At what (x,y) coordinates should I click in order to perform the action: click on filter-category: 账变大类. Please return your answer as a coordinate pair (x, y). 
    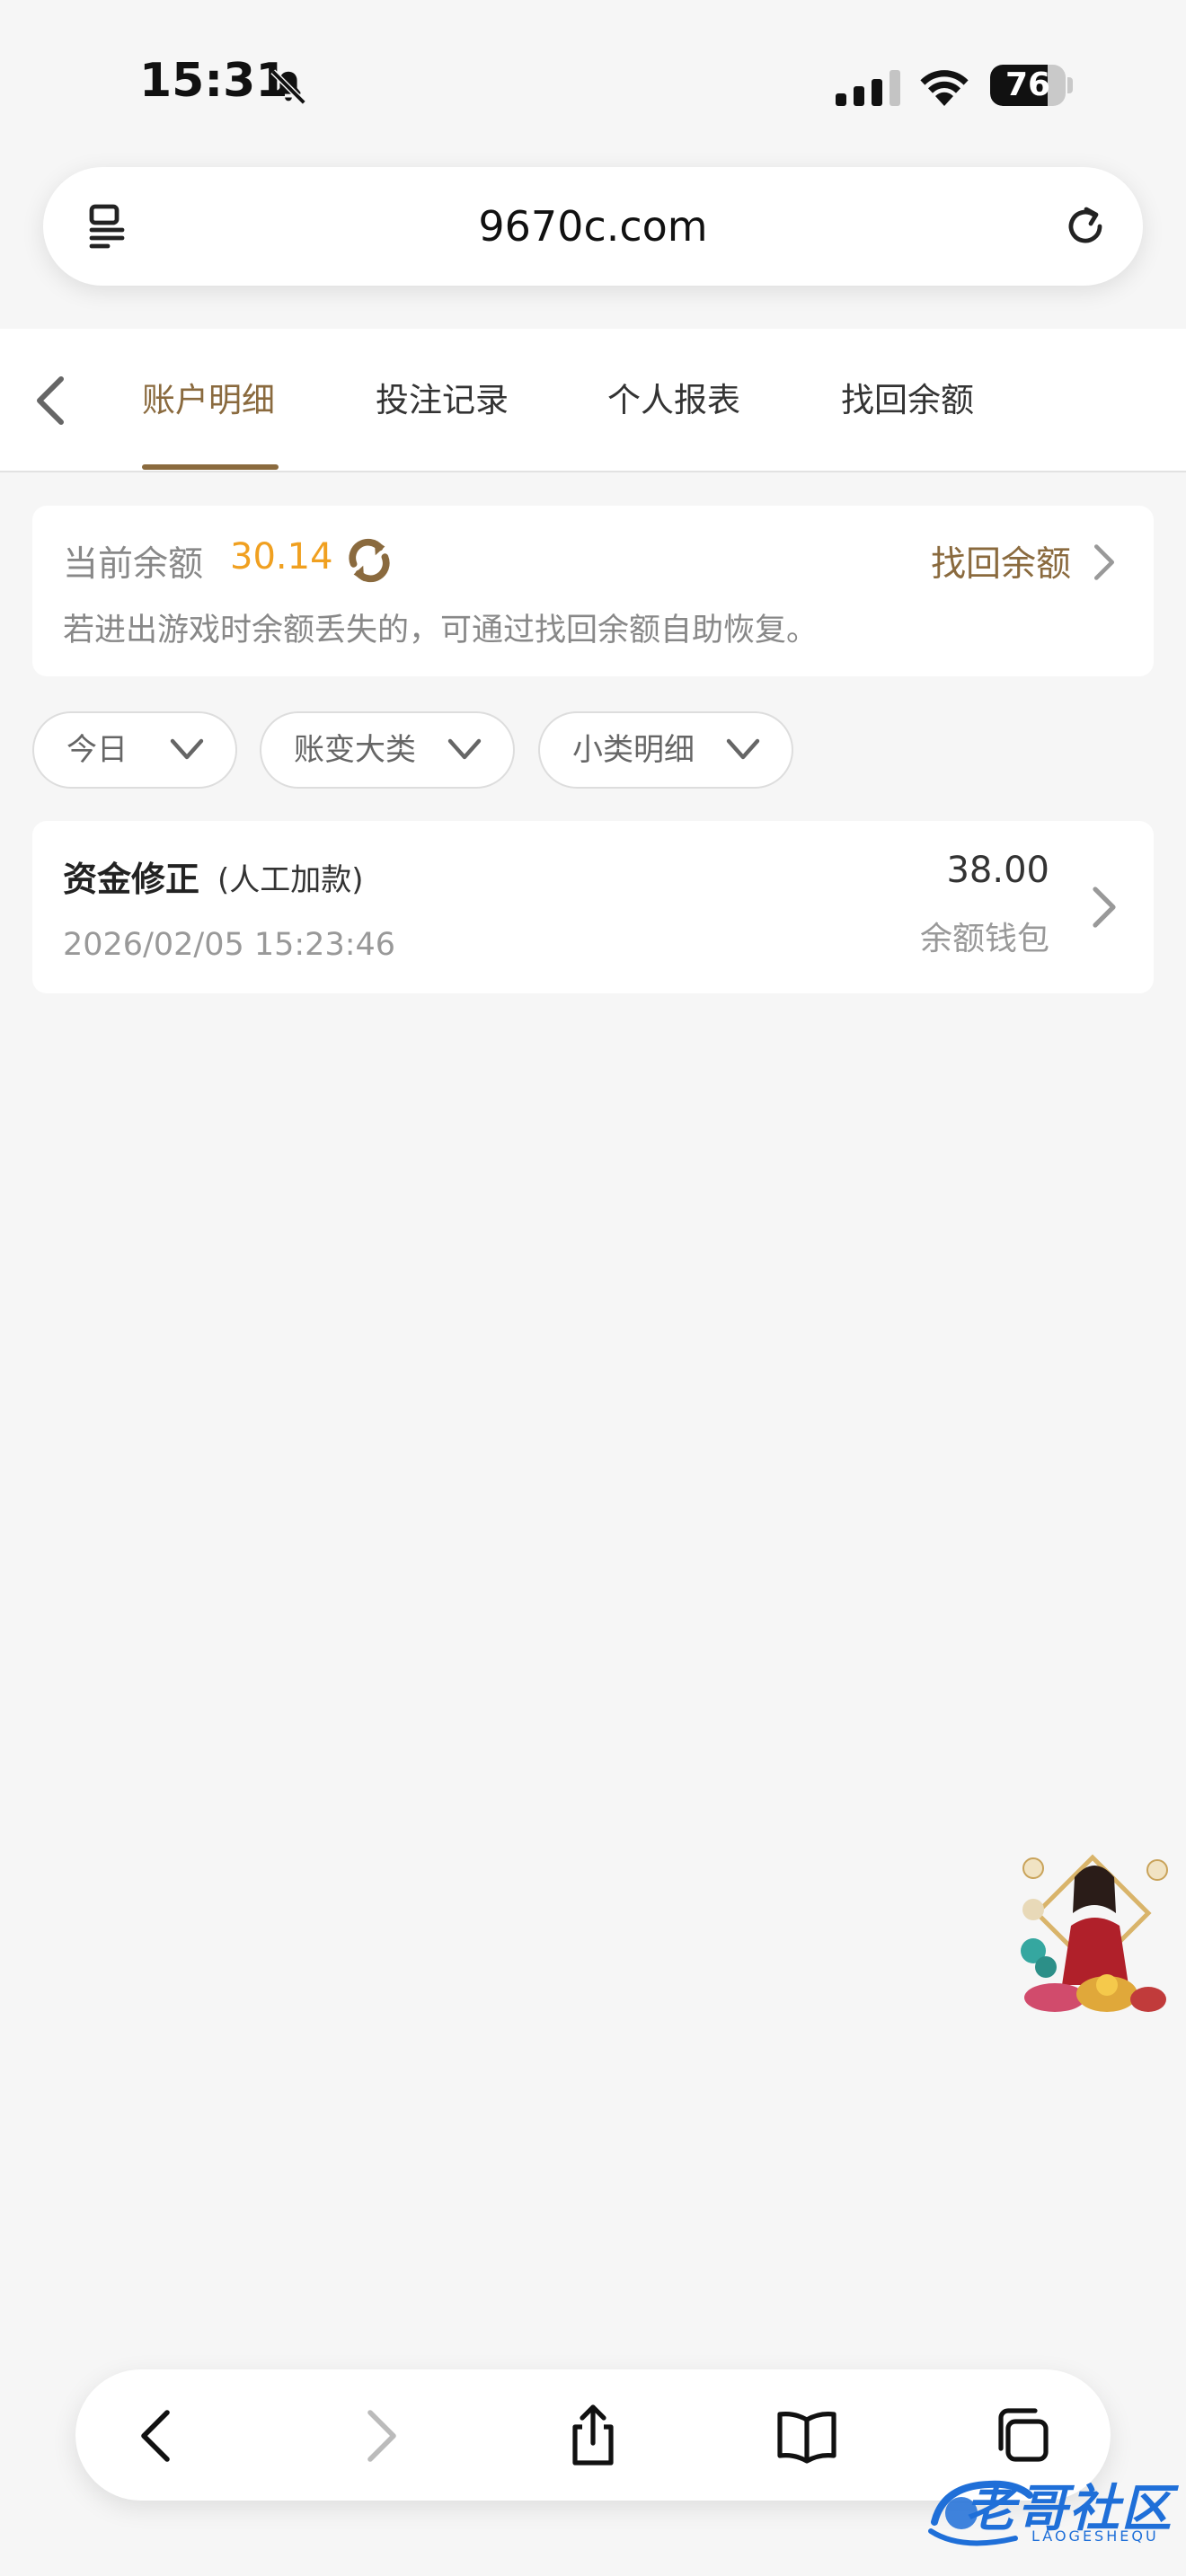
    Looking at the image, I should click on (387, 750).